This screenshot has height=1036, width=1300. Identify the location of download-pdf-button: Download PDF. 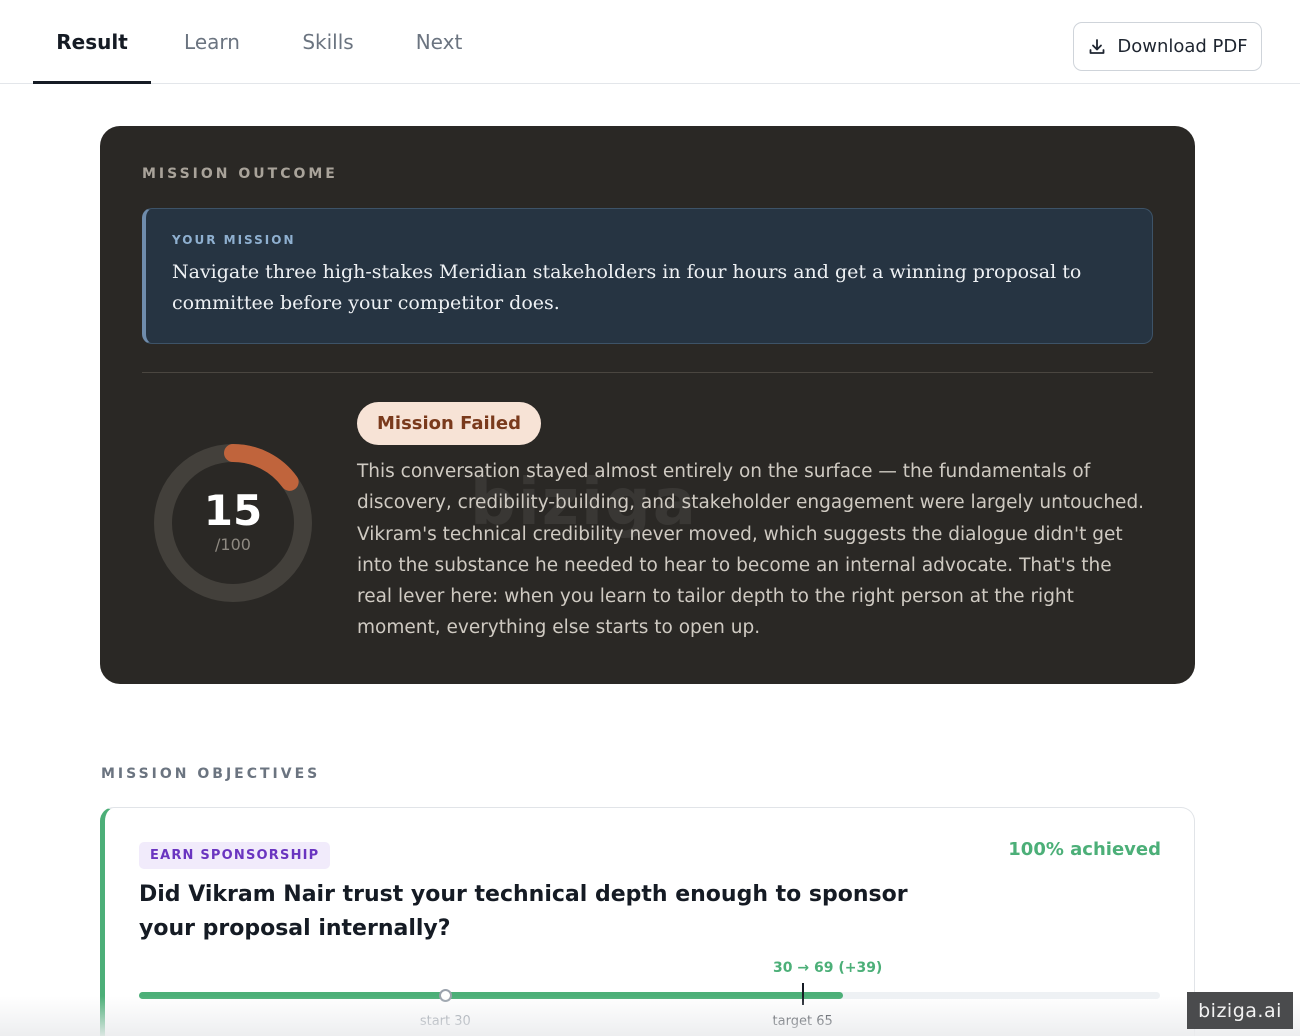
(1167, 46).